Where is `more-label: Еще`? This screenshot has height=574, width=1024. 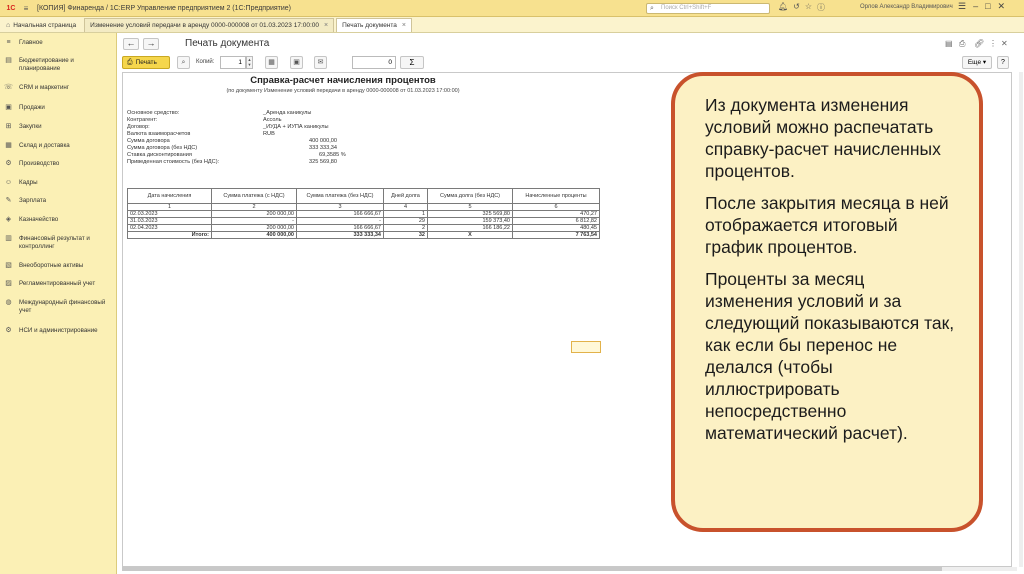 more-label: Еще is located at coordinates (974, 62).